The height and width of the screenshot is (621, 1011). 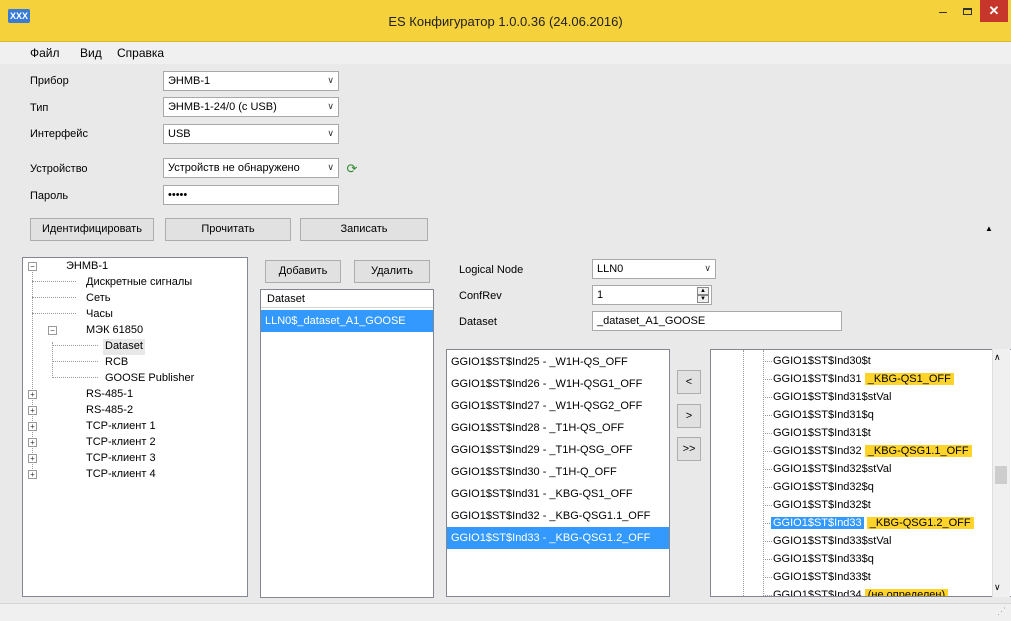 What do you see at coordinates (109, 395) in the screenshot?
I see `tree-item: RS-485-1` at bounding box center [109, 395].